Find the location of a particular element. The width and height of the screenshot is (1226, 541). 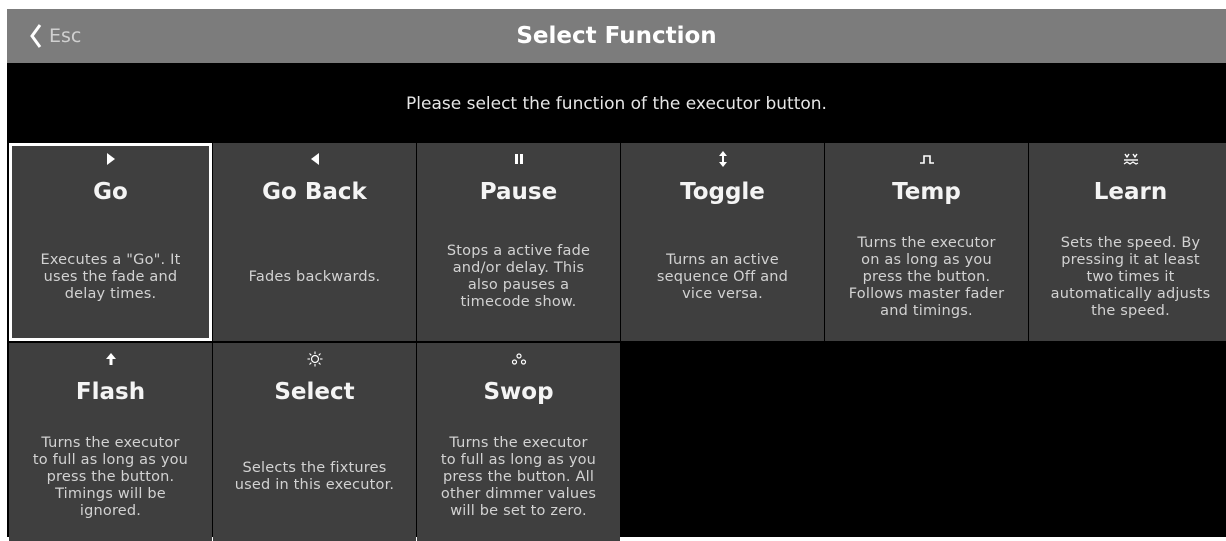

esc-button: Esc is located at coordinates (62, 36).